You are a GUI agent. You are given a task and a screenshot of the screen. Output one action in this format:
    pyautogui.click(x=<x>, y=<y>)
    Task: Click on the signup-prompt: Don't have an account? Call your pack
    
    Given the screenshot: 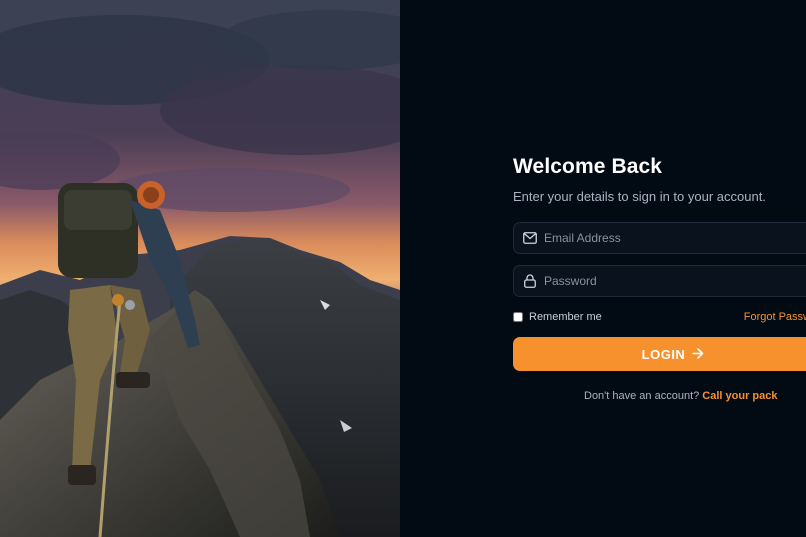 What is the action you would take?
    pyautogui.click(x=659, y=396)
    